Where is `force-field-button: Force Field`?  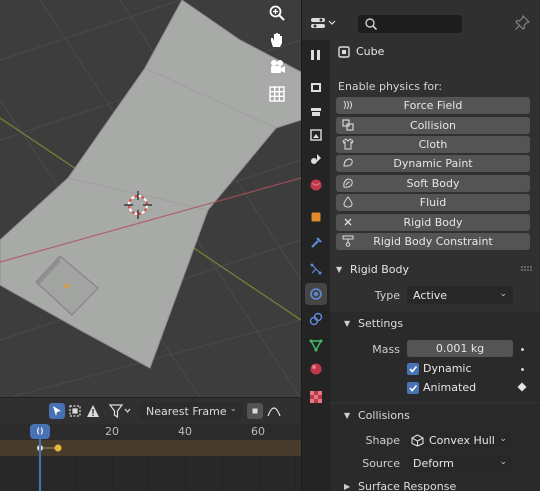 force-field-button: Force Field is located at coordinates (433, 105).